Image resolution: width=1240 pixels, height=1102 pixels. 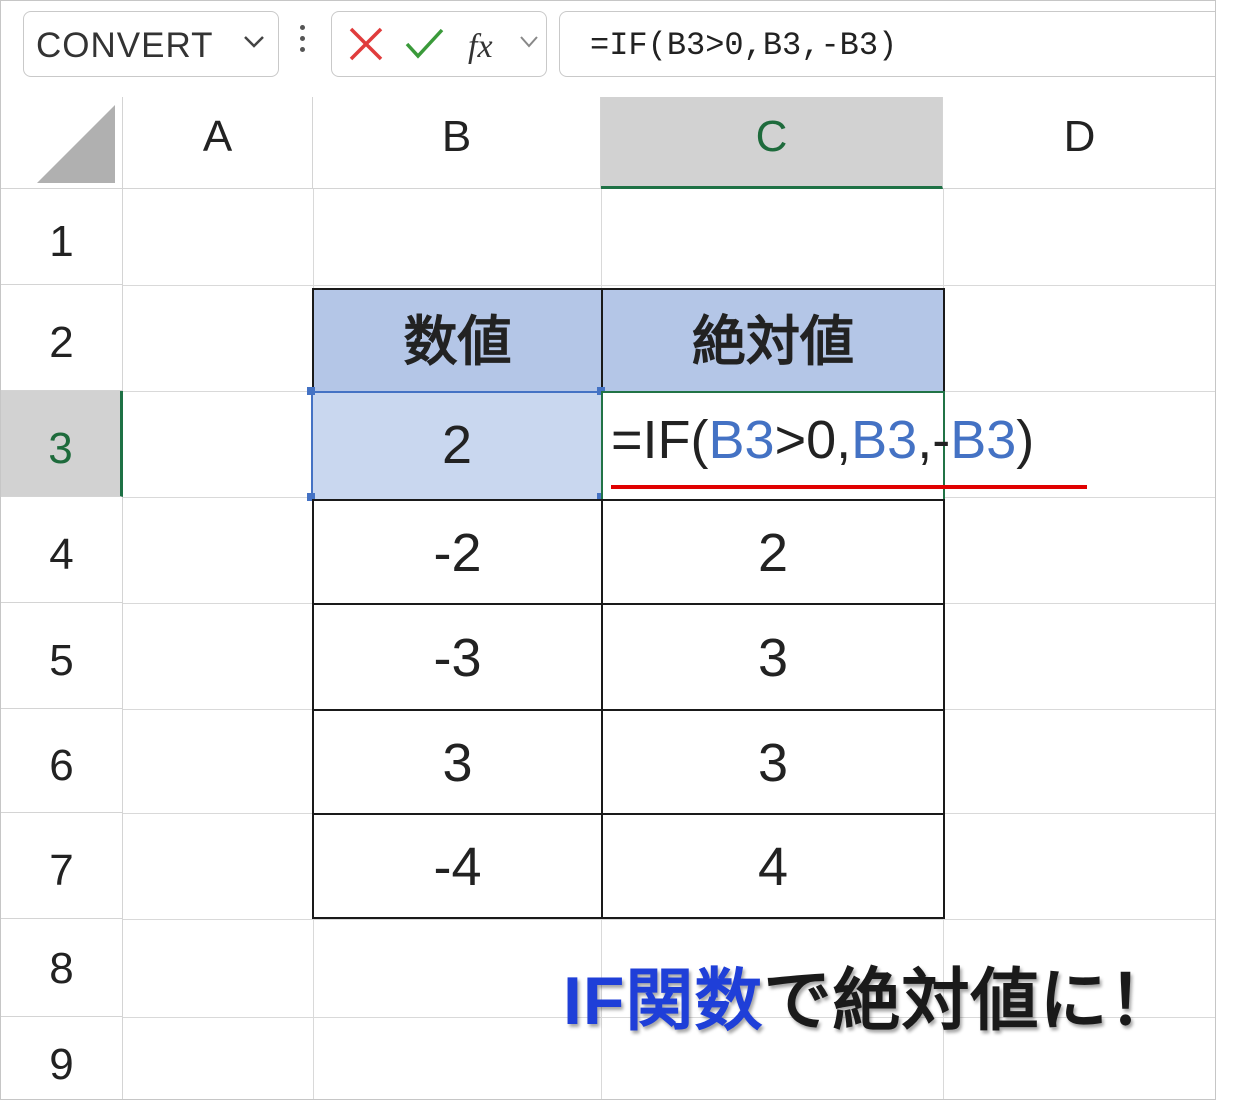 I want to click on row-header-5: 5, so click(x=62, y=656).